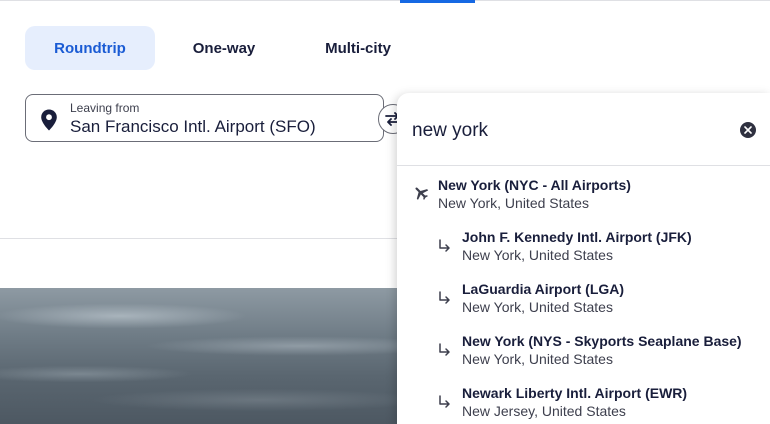 This screenshot has height=424, width=770. Describe the element at coordinates (193, 126) in the screenshot. I see `leaving-from-value: San Francisco Intl. Airport (SFO)` at that location.